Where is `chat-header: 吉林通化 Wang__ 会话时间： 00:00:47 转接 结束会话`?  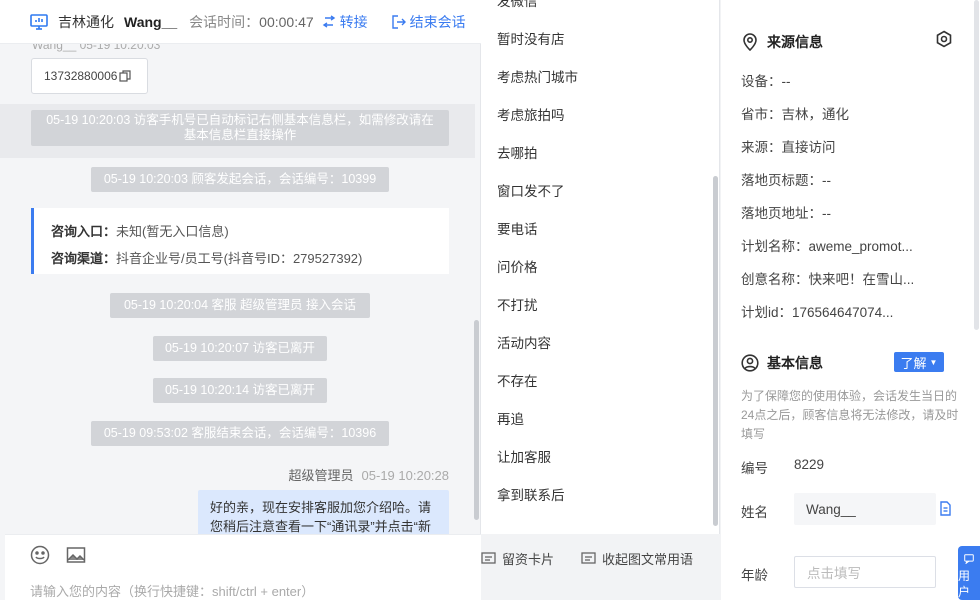 chat-header: 吉林通化 Wang__ 会话时间： 00:00:47 转接 结束会话 is located at coordinates (240, 22).